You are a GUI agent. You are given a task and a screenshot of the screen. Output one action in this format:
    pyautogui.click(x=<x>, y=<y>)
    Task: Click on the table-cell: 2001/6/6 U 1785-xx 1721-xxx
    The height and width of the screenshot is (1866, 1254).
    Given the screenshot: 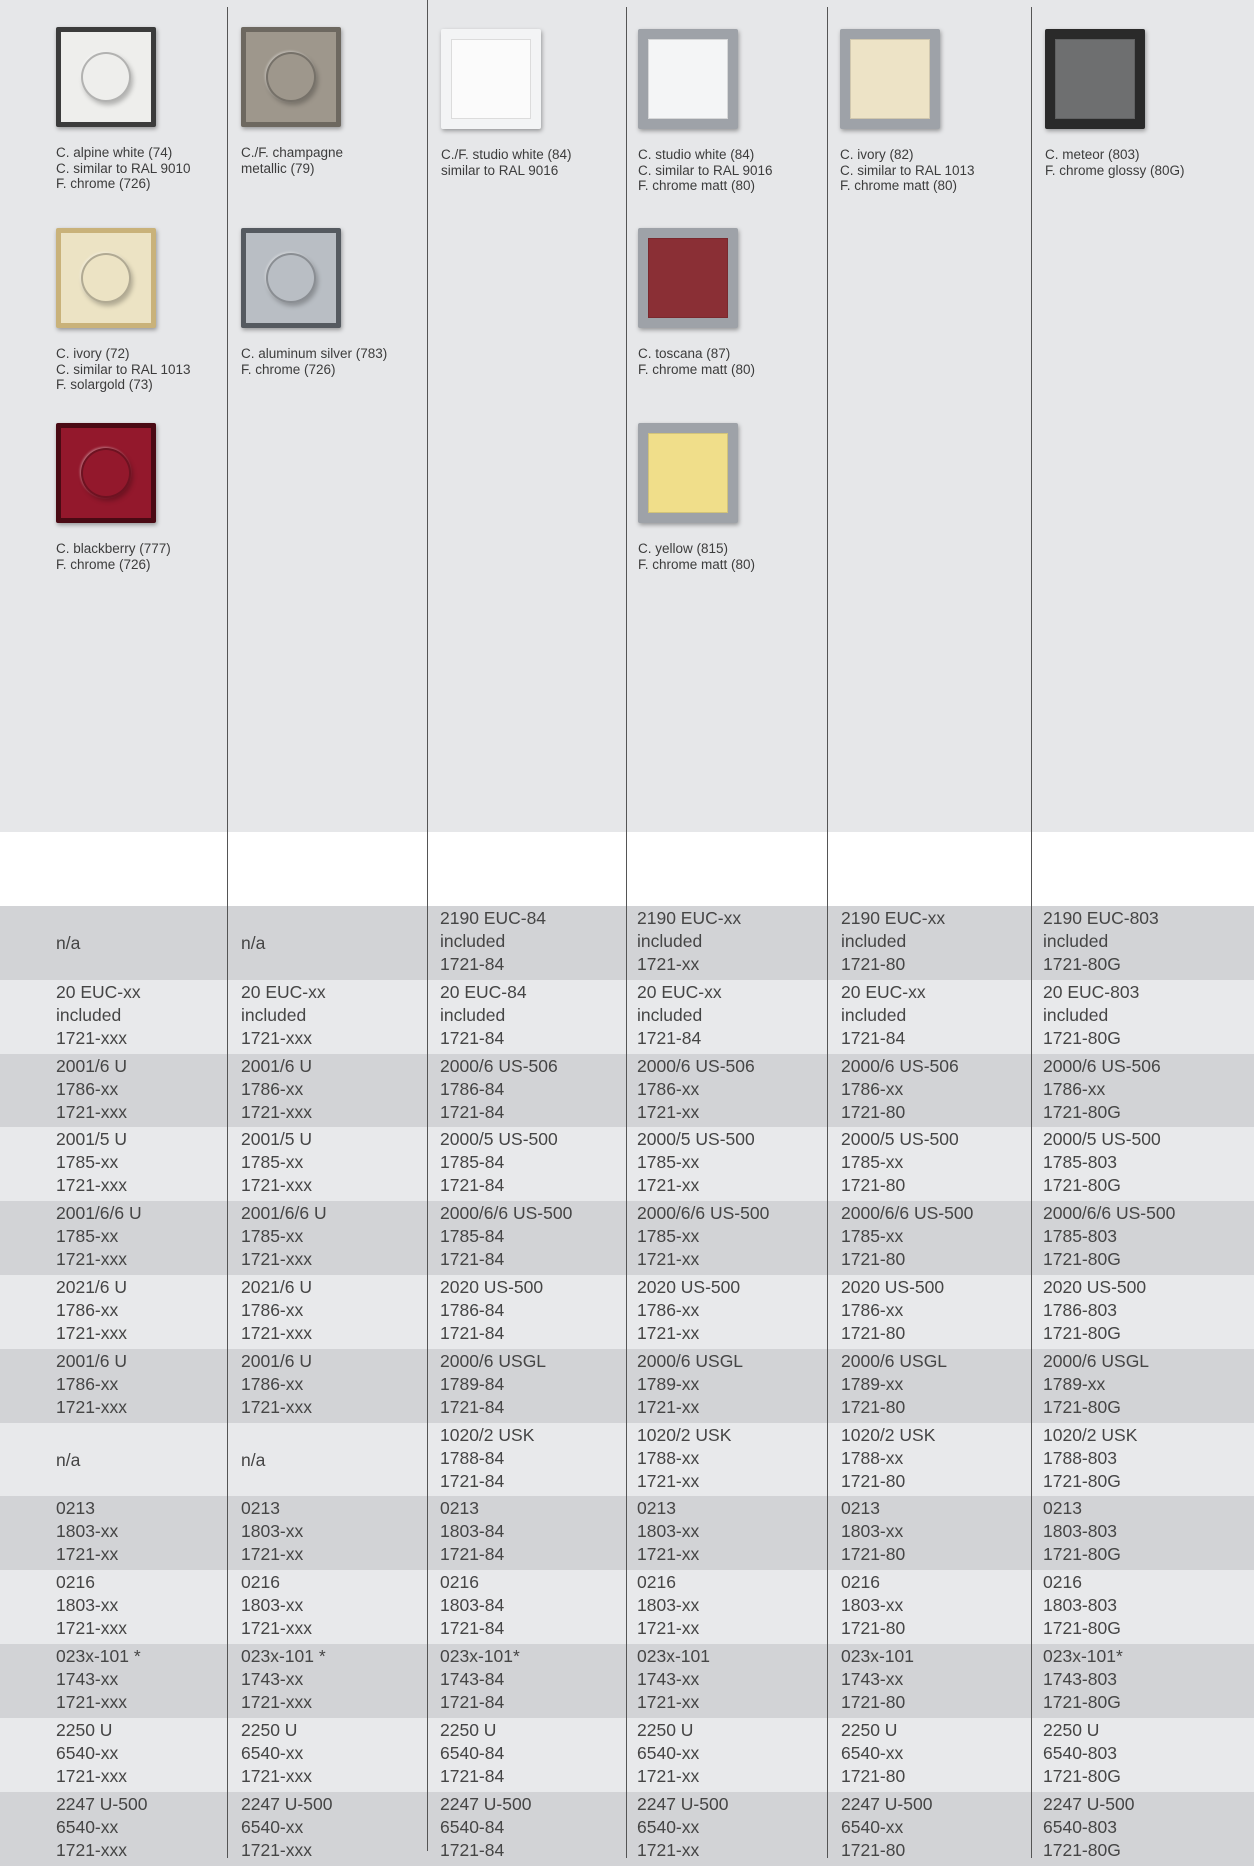 What is the action you would take?
    pyautogui.click(x=99, y=1236)
    